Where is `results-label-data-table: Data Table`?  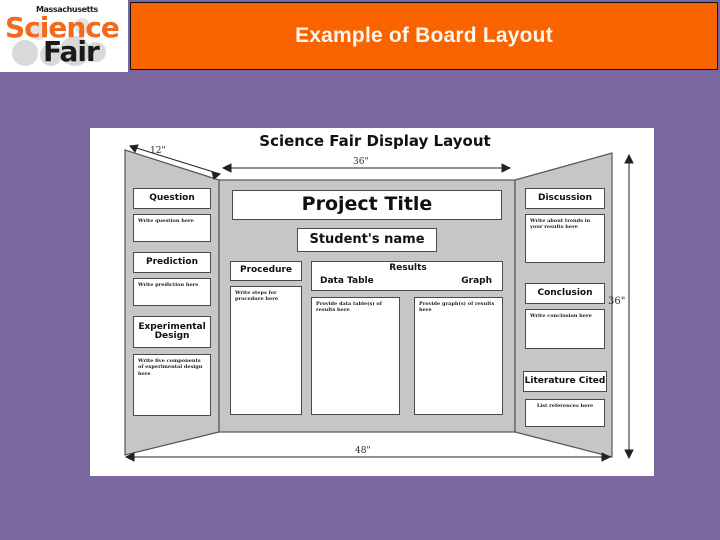 results-label-data-table: Data Table is located at coordinates (347, 281).